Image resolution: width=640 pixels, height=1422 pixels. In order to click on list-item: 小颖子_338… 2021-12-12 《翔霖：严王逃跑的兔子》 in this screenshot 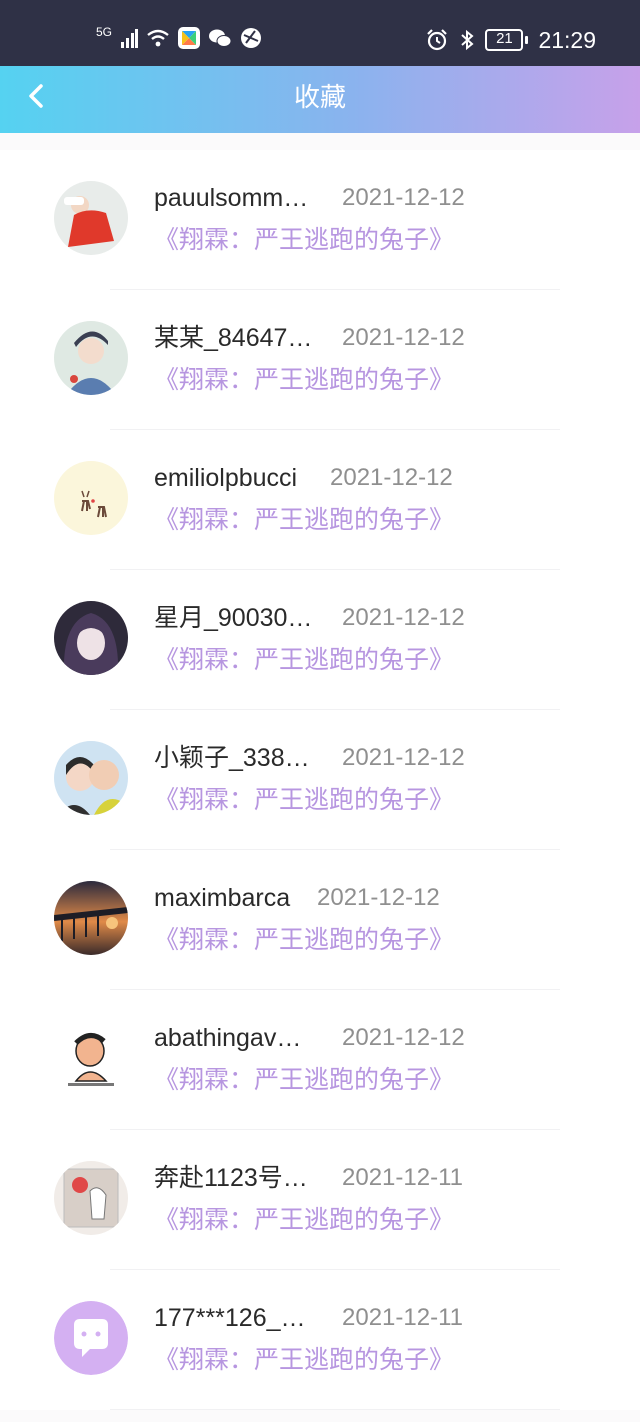, I will do `click(320, 780)`.